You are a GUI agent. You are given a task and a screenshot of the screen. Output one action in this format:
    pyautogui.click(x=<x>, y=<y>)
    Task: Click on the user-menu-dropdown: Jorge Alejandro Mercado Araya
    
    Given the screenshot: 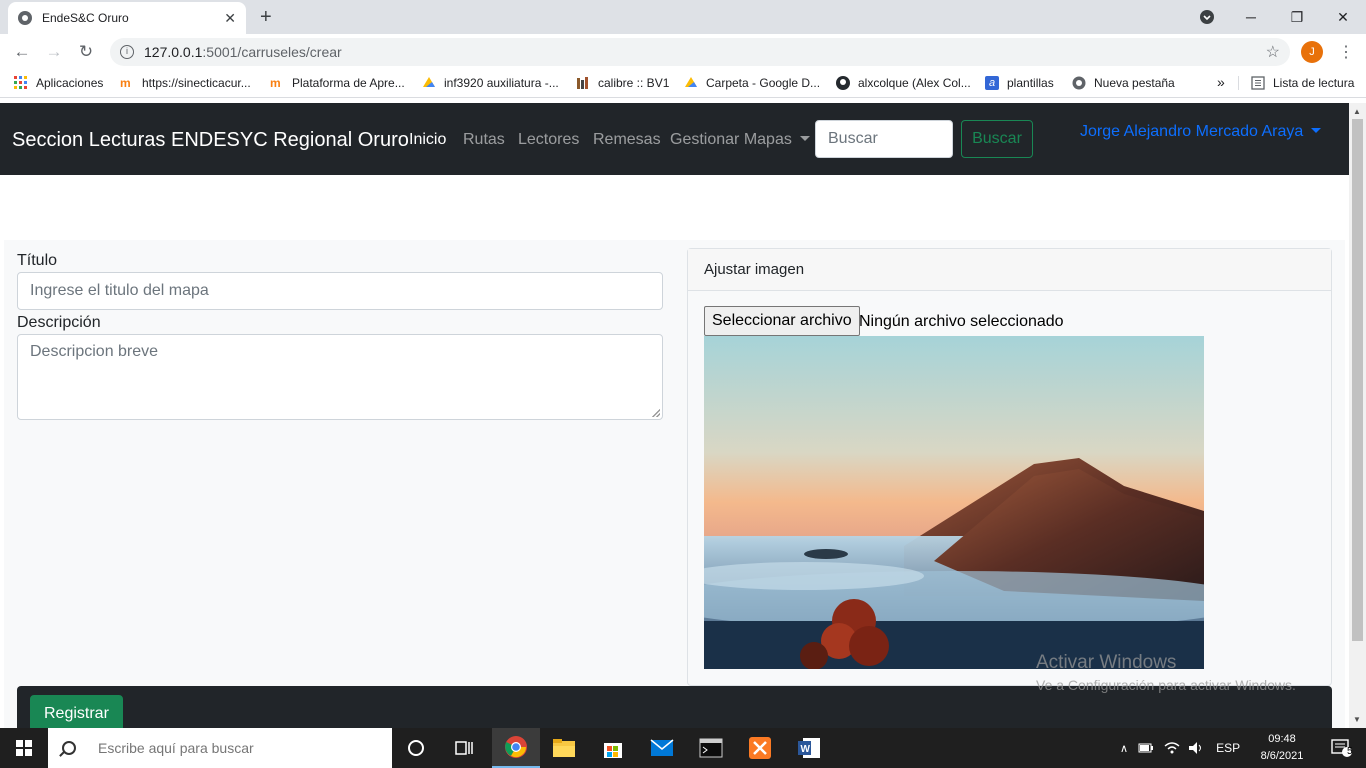 What is the action you would take?
    pyautogui.click(x=1201, y=132)
    